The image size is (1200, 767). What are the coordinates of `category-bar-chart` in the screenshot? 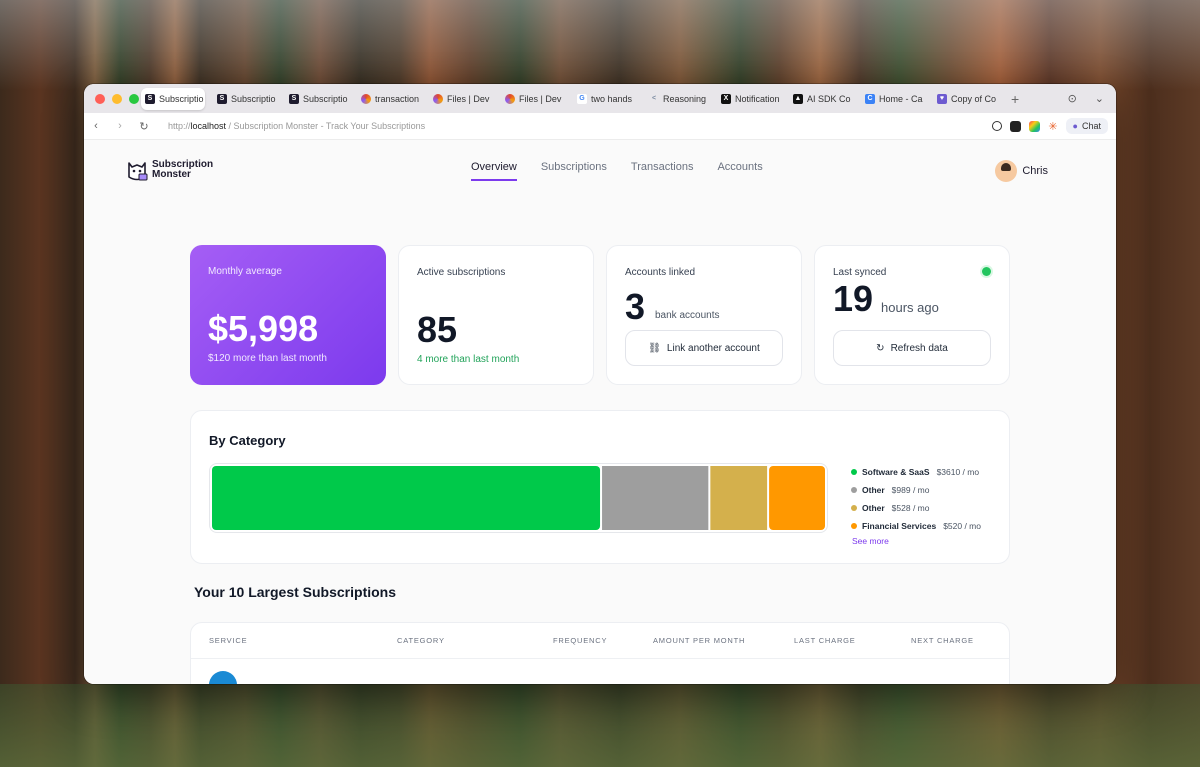 It's located at (518, 498).